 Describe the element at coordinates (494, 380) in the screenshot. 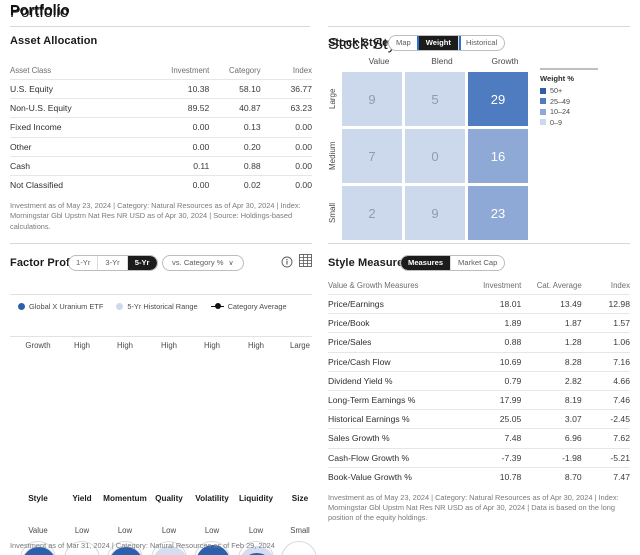

I see `cell-investment: 0.79` at that location.